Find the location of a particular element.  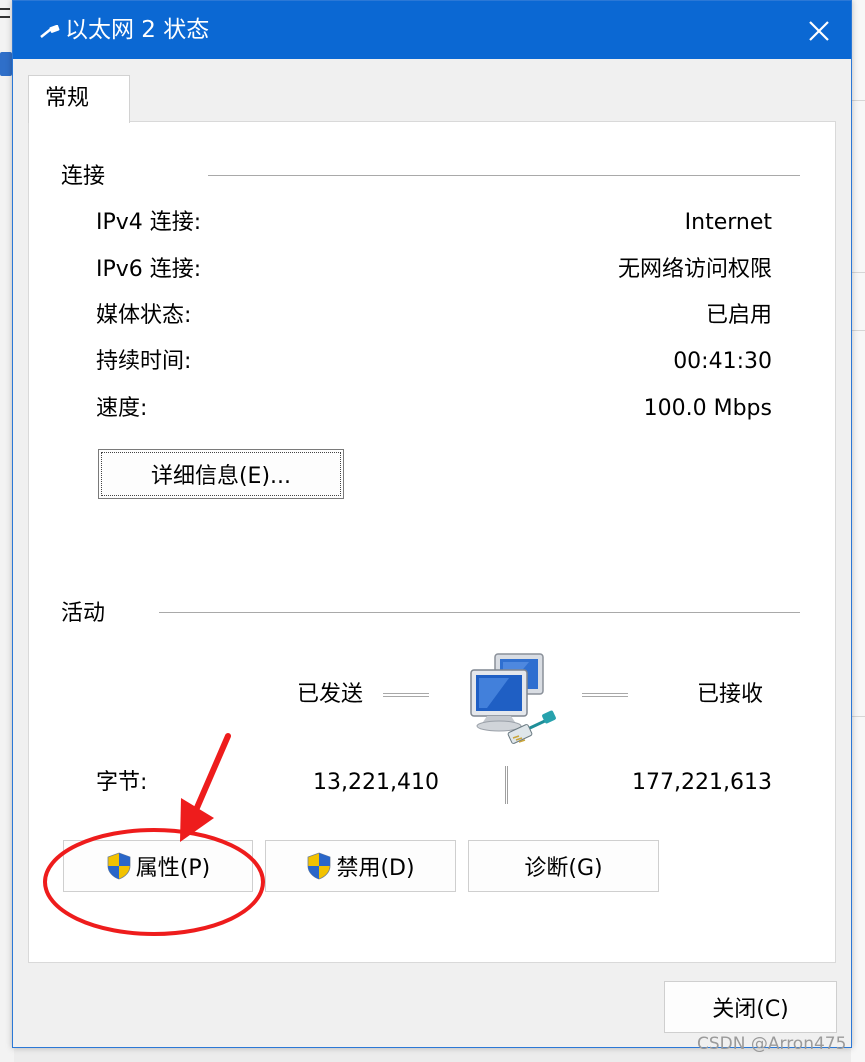

media-state-label: 媒体状态: is located at coordinates (144, 315).